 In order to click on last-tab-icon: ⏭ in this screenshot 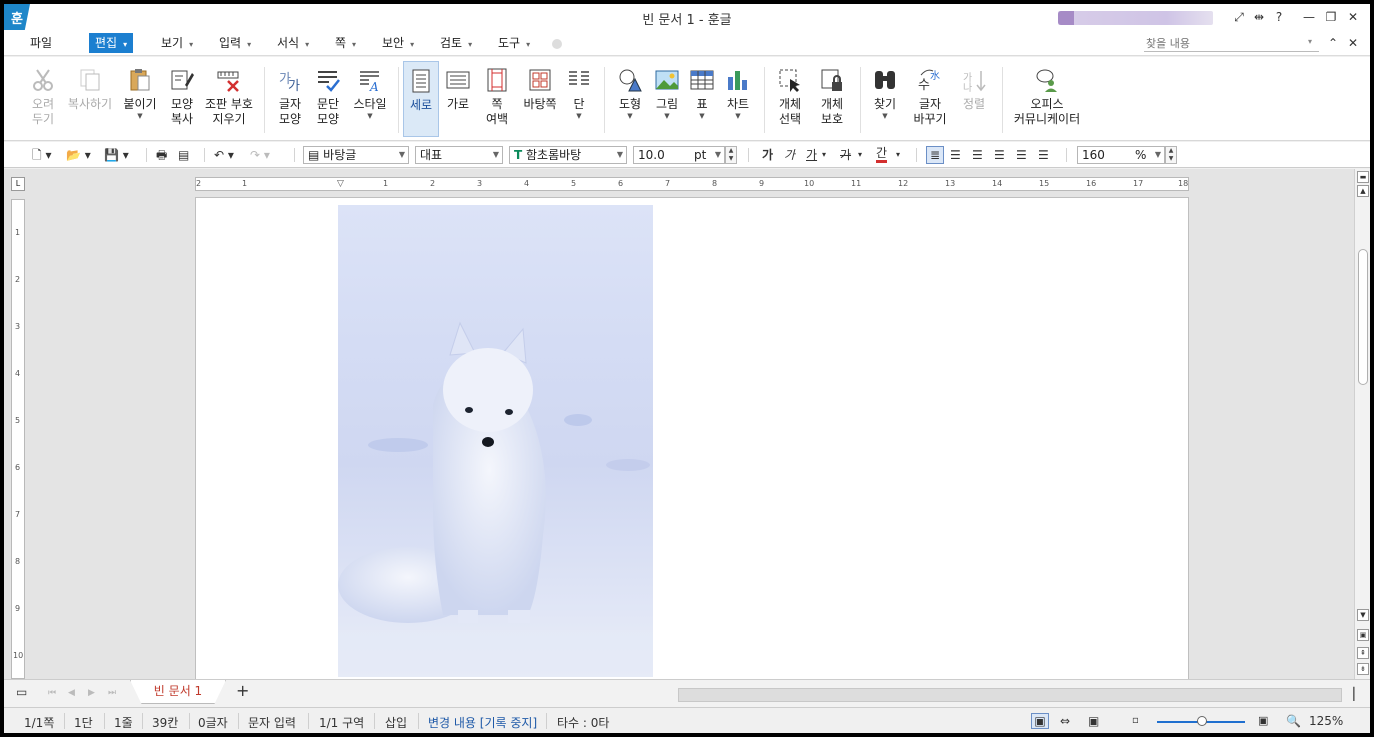, I will do `click(112, 693)`.